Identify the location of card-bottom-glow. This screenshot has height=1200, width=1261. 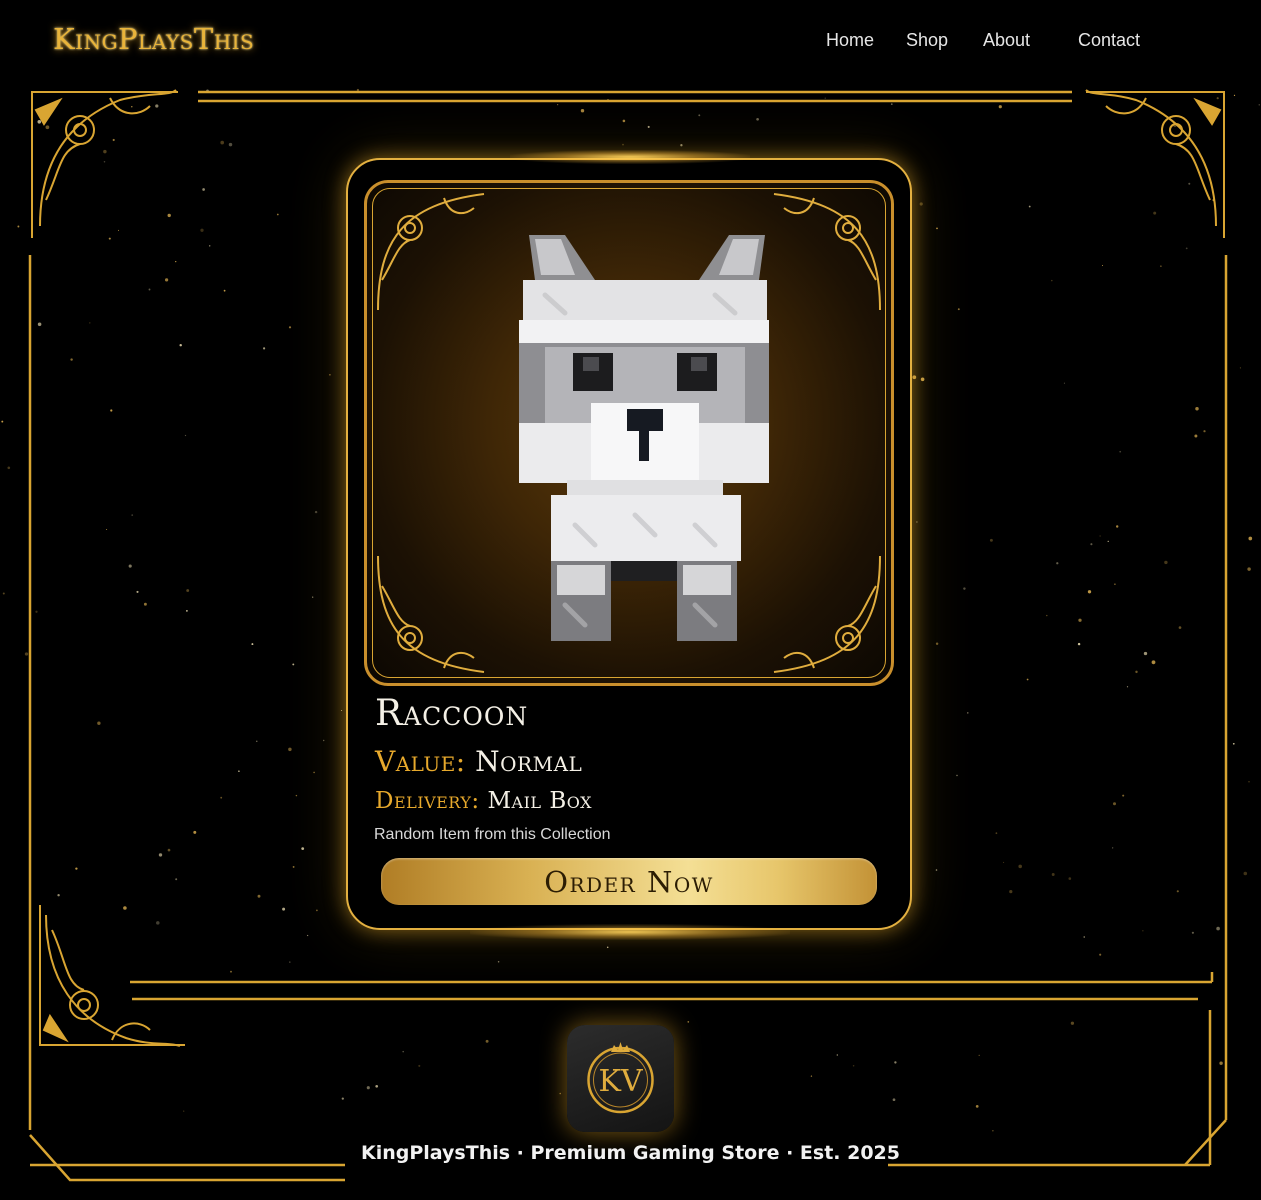
(630, 932).